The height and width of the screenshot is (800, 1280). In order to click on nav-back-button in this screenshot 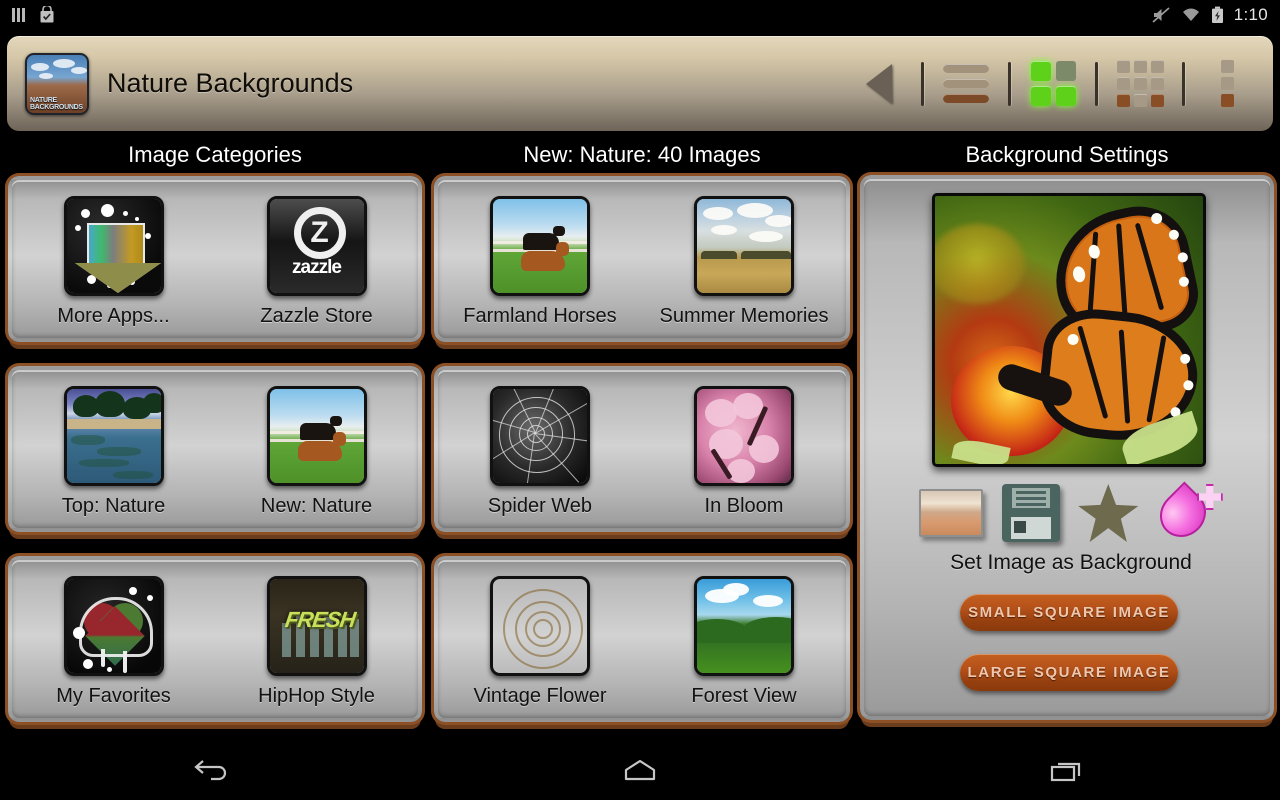, I will do `click(213, 770)`.